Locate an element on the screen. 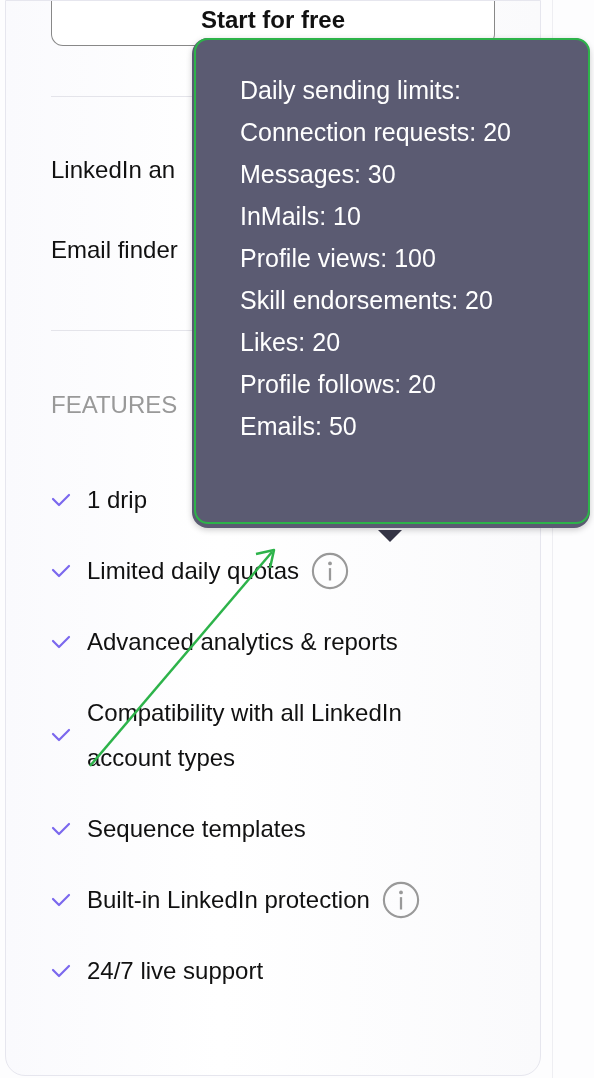 This screenshot has height=1078, width=594. tooltip-text: InMails: 10 is located at coordinates (301, 216).